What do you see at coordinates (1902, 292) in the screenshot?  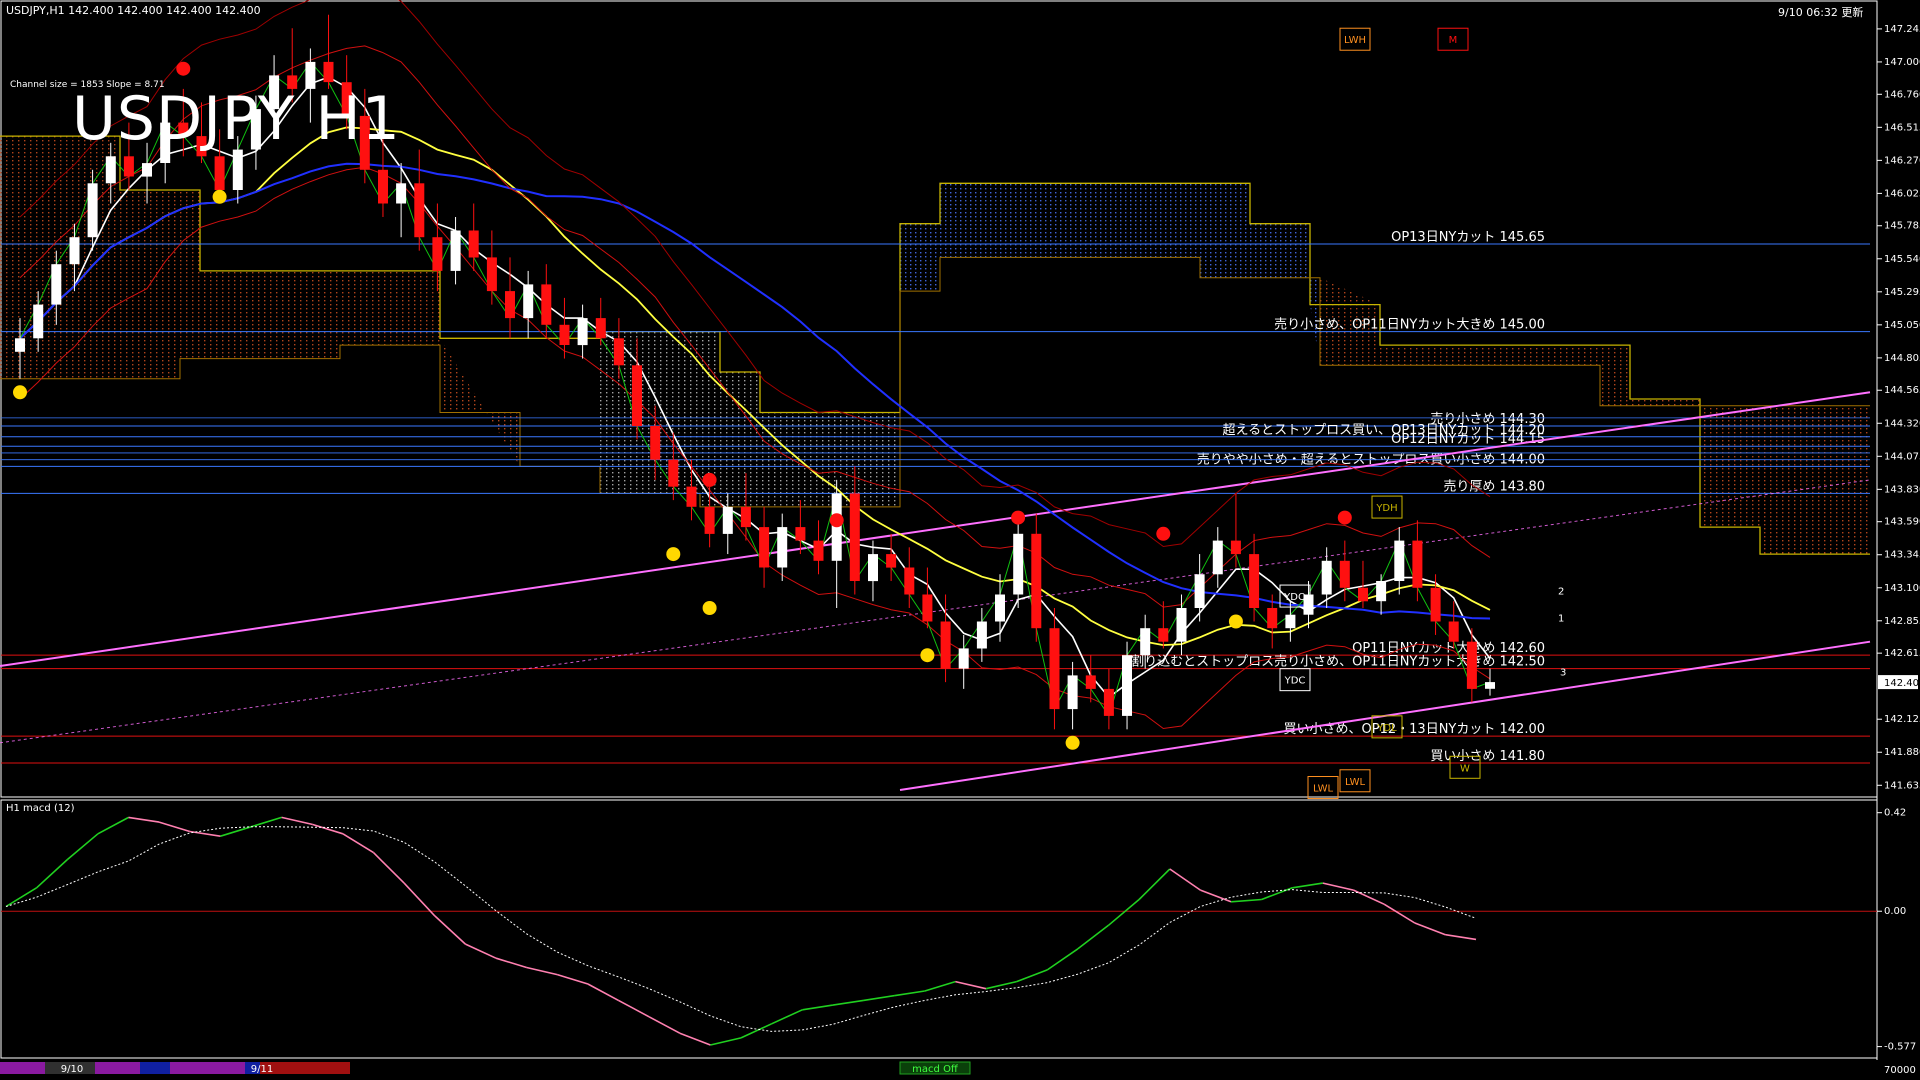 I see `price-tick-label: 145.295` at bounding box center [1902, 292].